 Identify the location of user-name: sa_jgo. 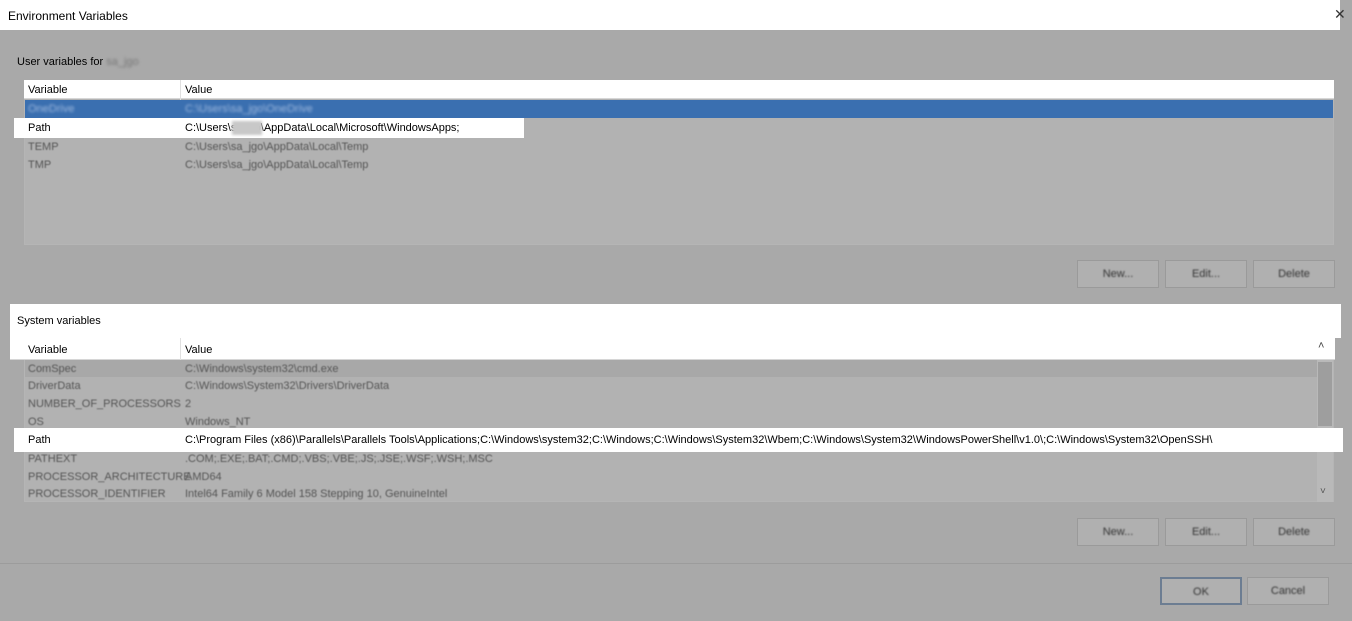
(122, 62).